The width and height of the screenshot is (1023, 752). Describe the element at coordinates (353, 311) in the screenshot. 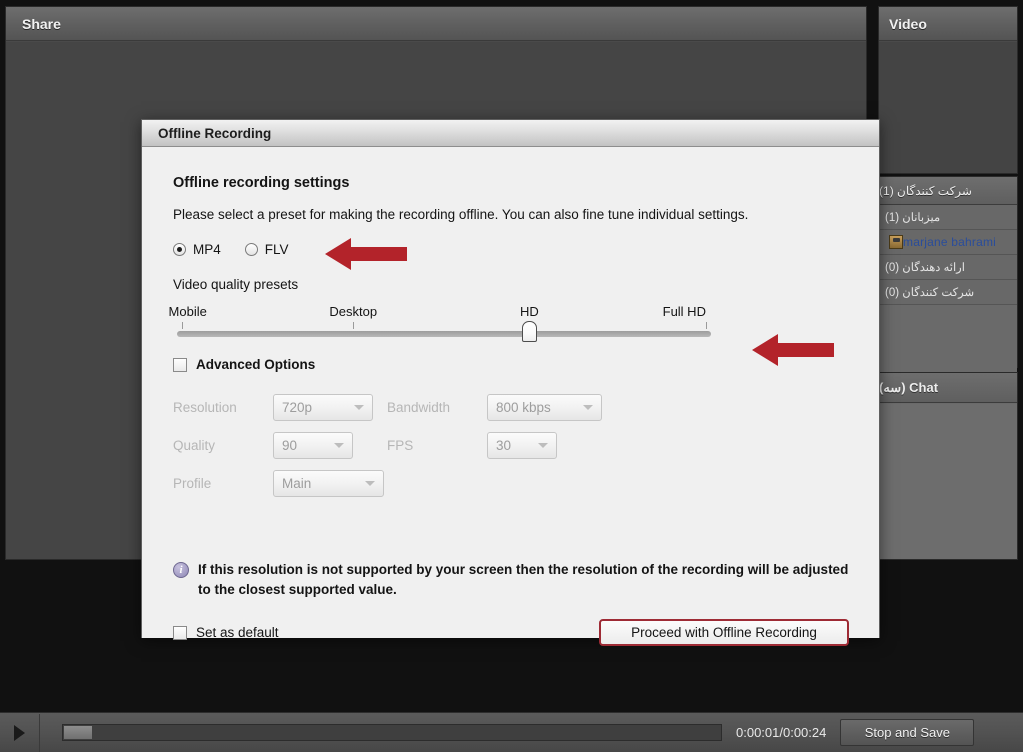

I see `slider-tick-label-desktop: Desktop` at that location.